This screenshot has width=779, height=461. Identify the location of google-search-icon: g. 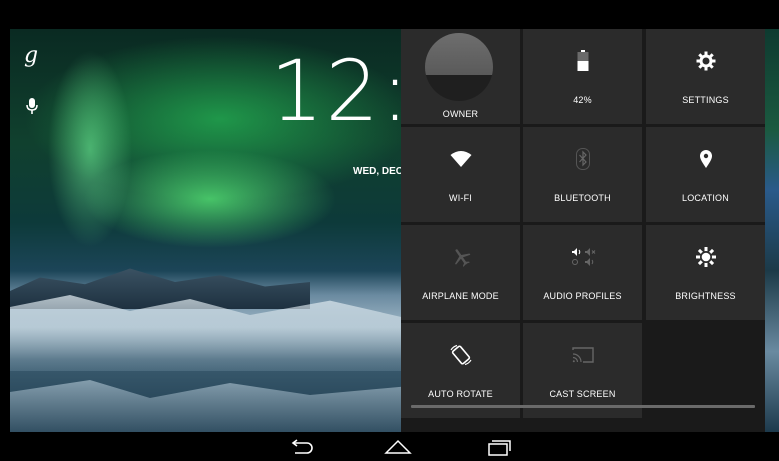
(31, 55).